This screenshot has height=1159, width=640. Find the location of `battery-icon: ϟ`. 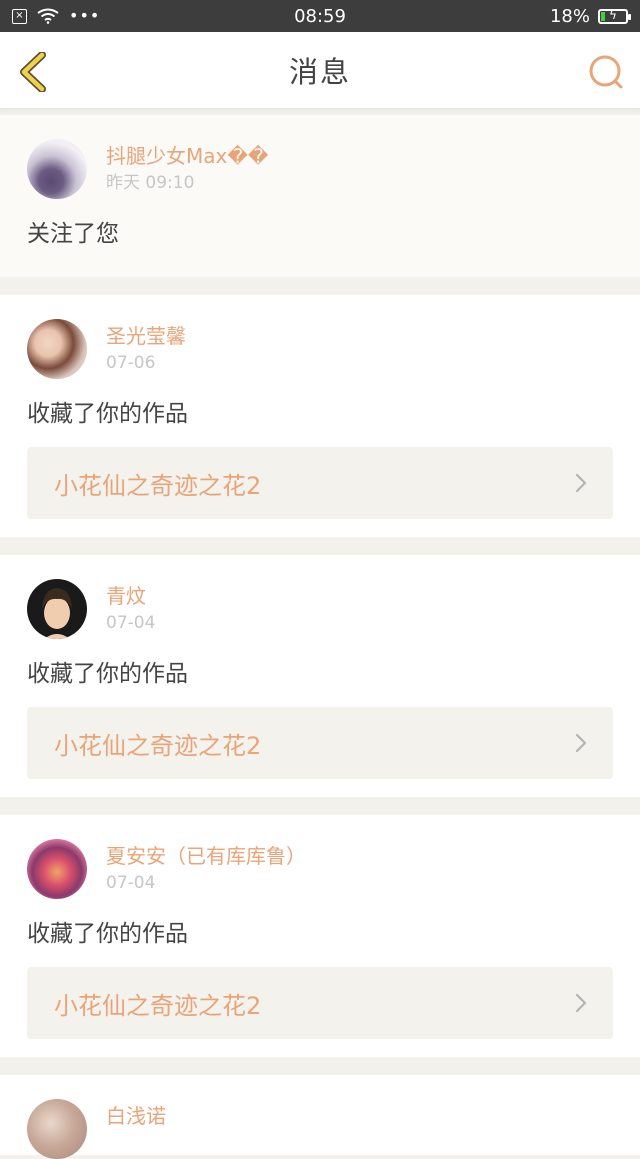

battery-icon: ϟ is located at coordinates (614, 15).